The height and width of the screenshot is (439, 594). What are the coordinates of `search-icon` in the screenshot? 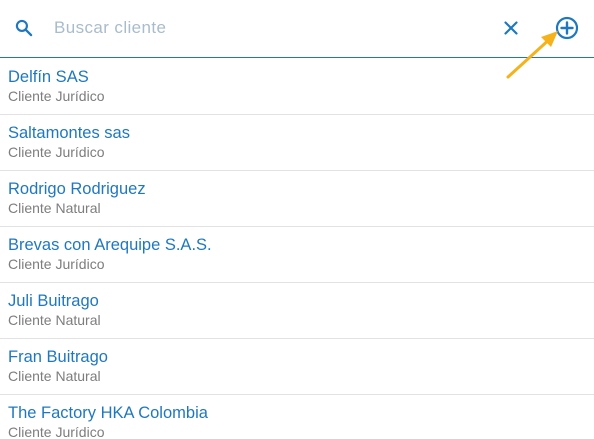 It's located at (24, 28).